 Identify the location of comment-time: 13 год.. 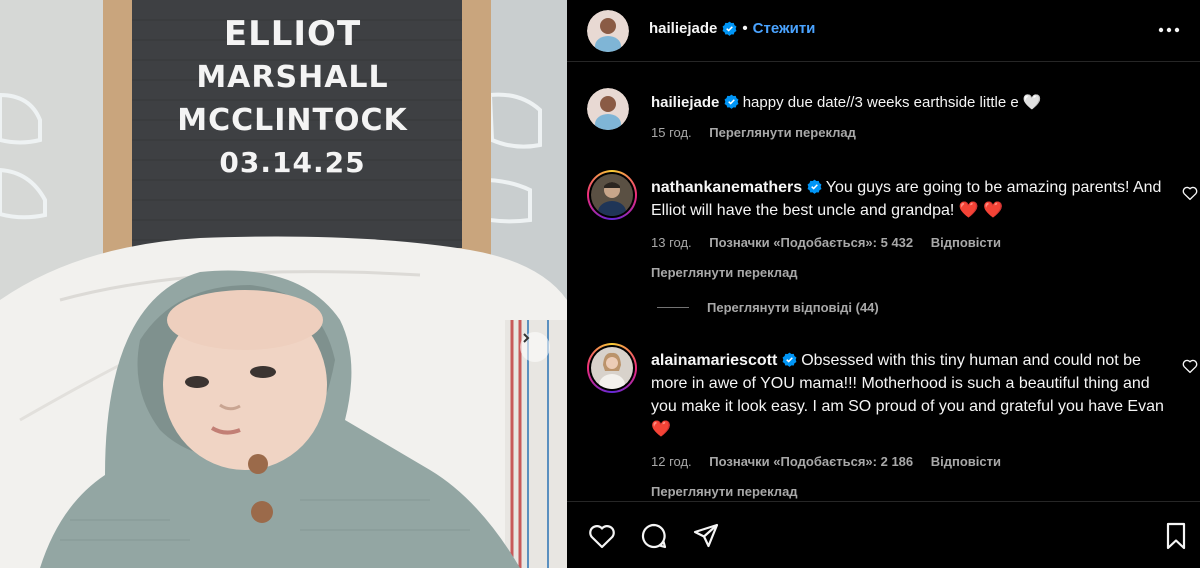
(671, 242).